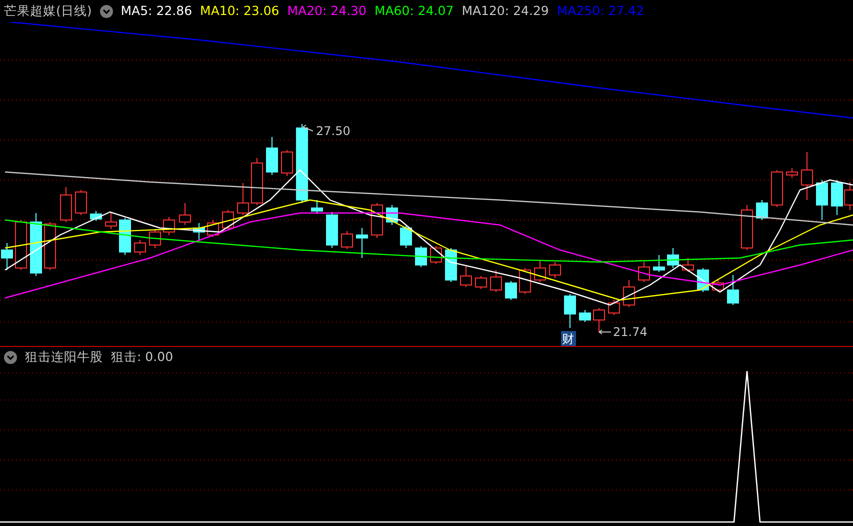 The height and width of the screenshot is (526, 853). Describe the element at coordinates (48, 11) in the screenshot. I see `chart-title: 芒果超媒(日线)` at that location.